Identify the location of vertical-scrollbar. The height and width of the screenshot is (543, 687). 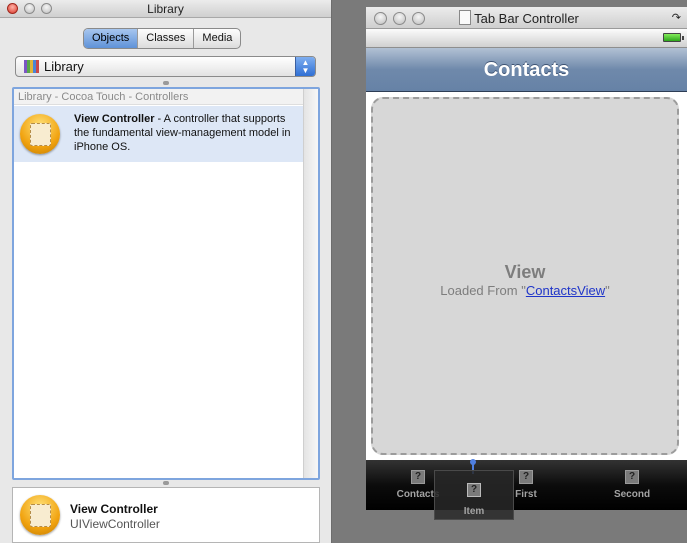
(310, 283).